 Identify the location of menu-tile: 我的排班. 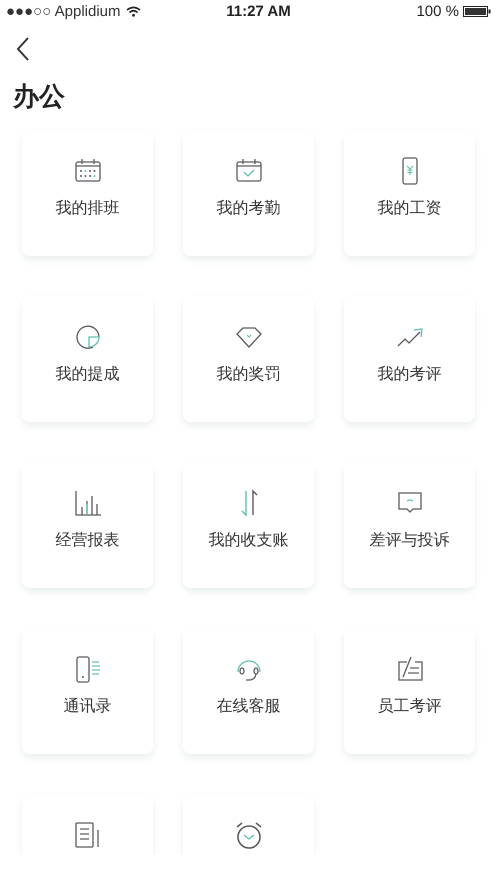
(87, 193).